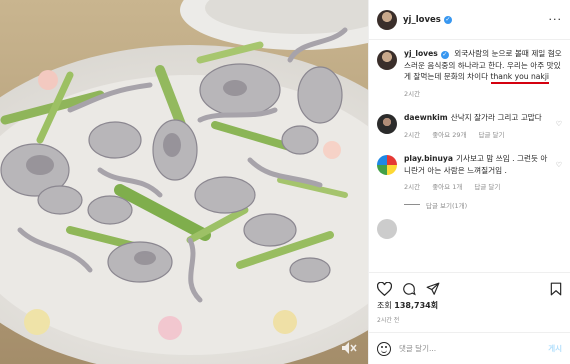 The width and height of the screenshot is (570, 364). Describe the element at coordinates (469, 285) in the screenshot. I see `action-bar` at that location.